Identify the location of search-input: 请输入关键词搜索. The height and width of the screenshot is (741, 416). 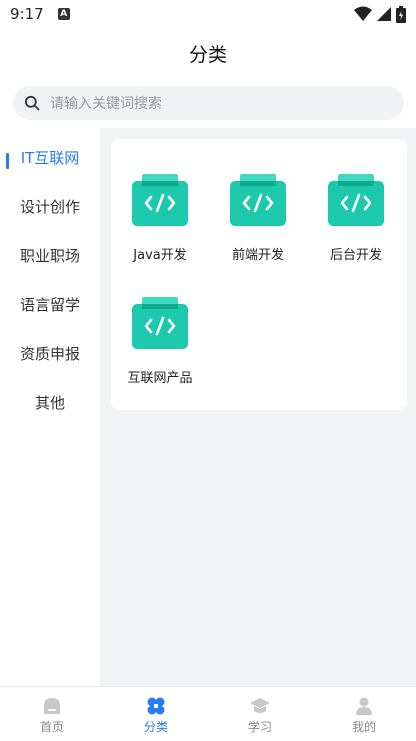
(208, 103).